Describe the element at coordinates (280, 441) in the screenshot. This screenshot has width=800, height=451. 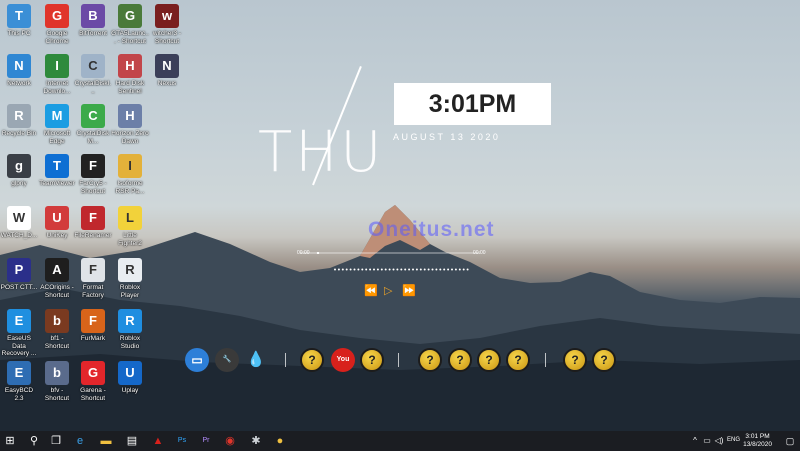
I see `drop-taskbar-icon: ●` at that location.